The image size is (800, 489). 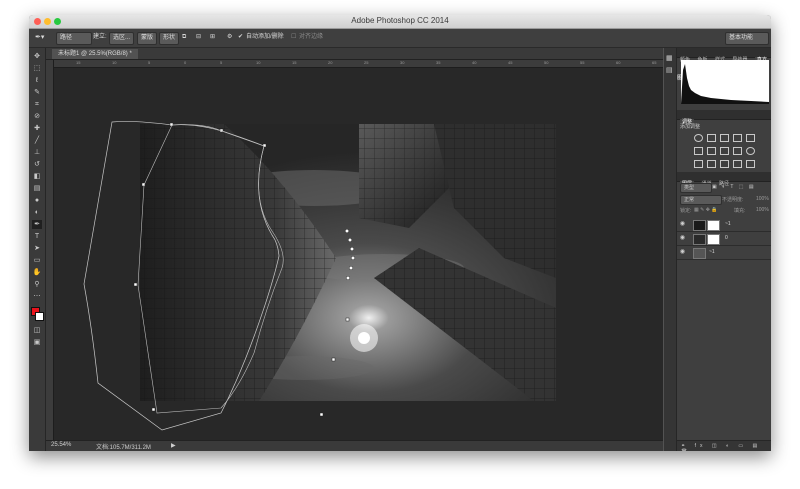 What do you see at coordinates (711, 151) in the screenshot?
I see `color-balance-icon` at bounding box center [711, 151].